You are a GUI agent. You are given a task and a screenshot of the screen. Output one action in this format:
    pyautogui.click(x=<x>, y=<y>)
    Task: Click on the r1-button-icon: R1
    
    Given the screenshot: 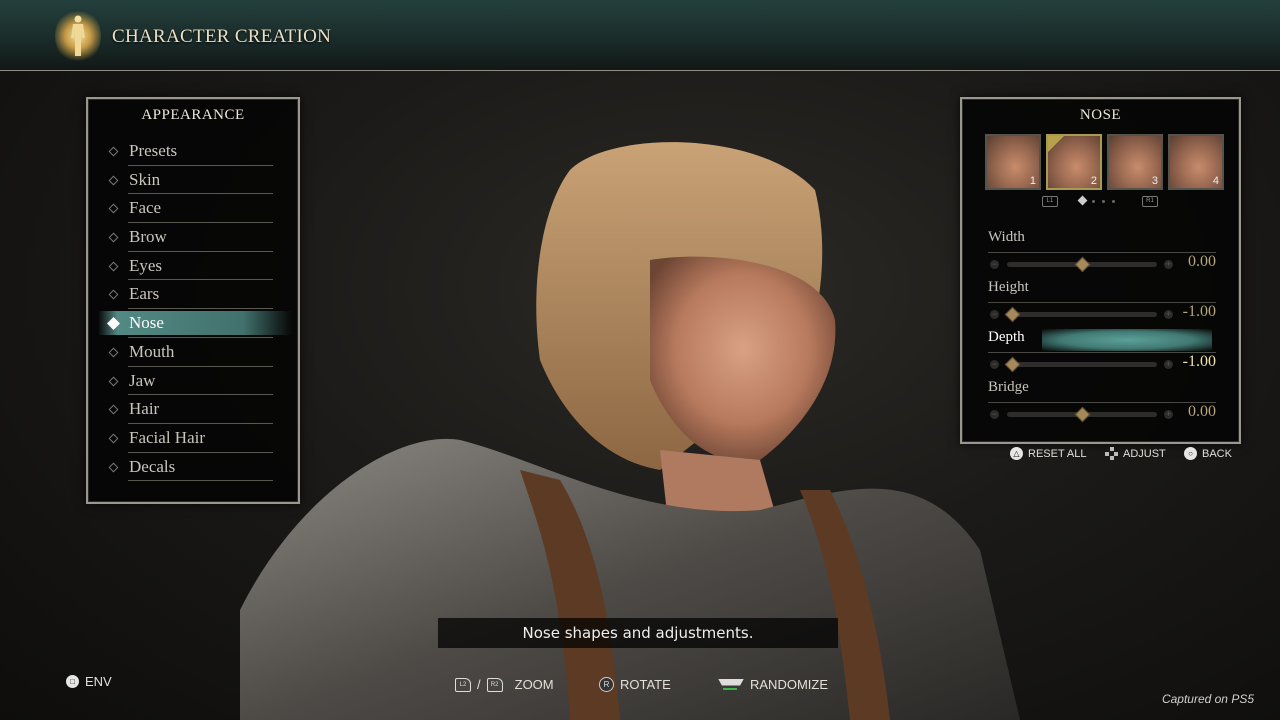 What is the action you would take?
    pyautogui.click(x=1150, y=201)
    